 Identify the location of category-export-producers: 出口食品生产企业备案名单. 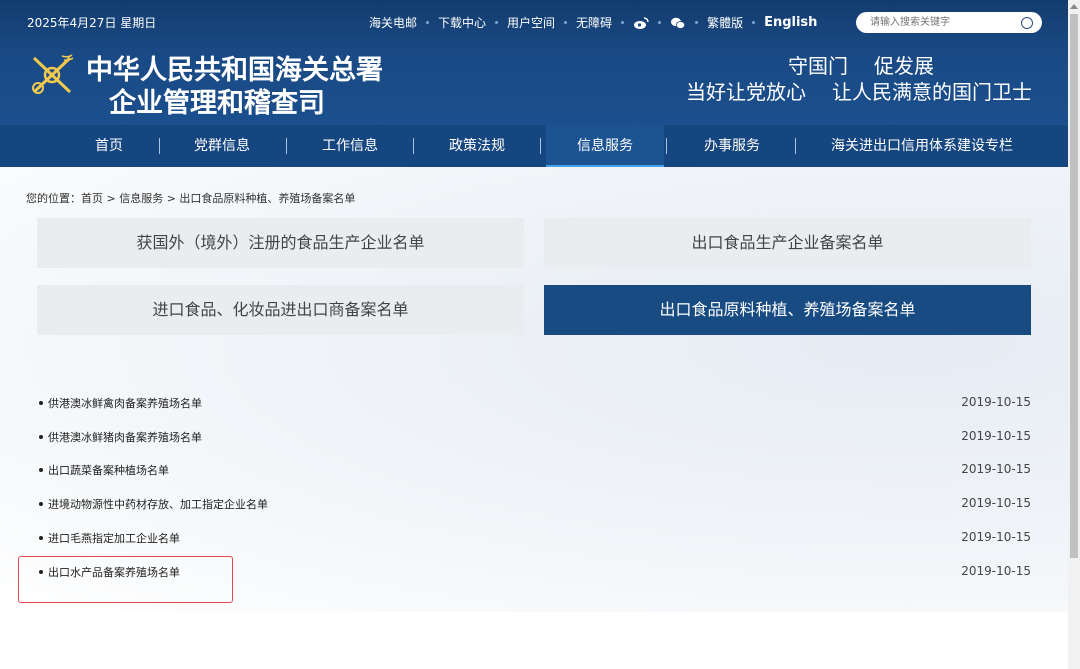
(787, 243).